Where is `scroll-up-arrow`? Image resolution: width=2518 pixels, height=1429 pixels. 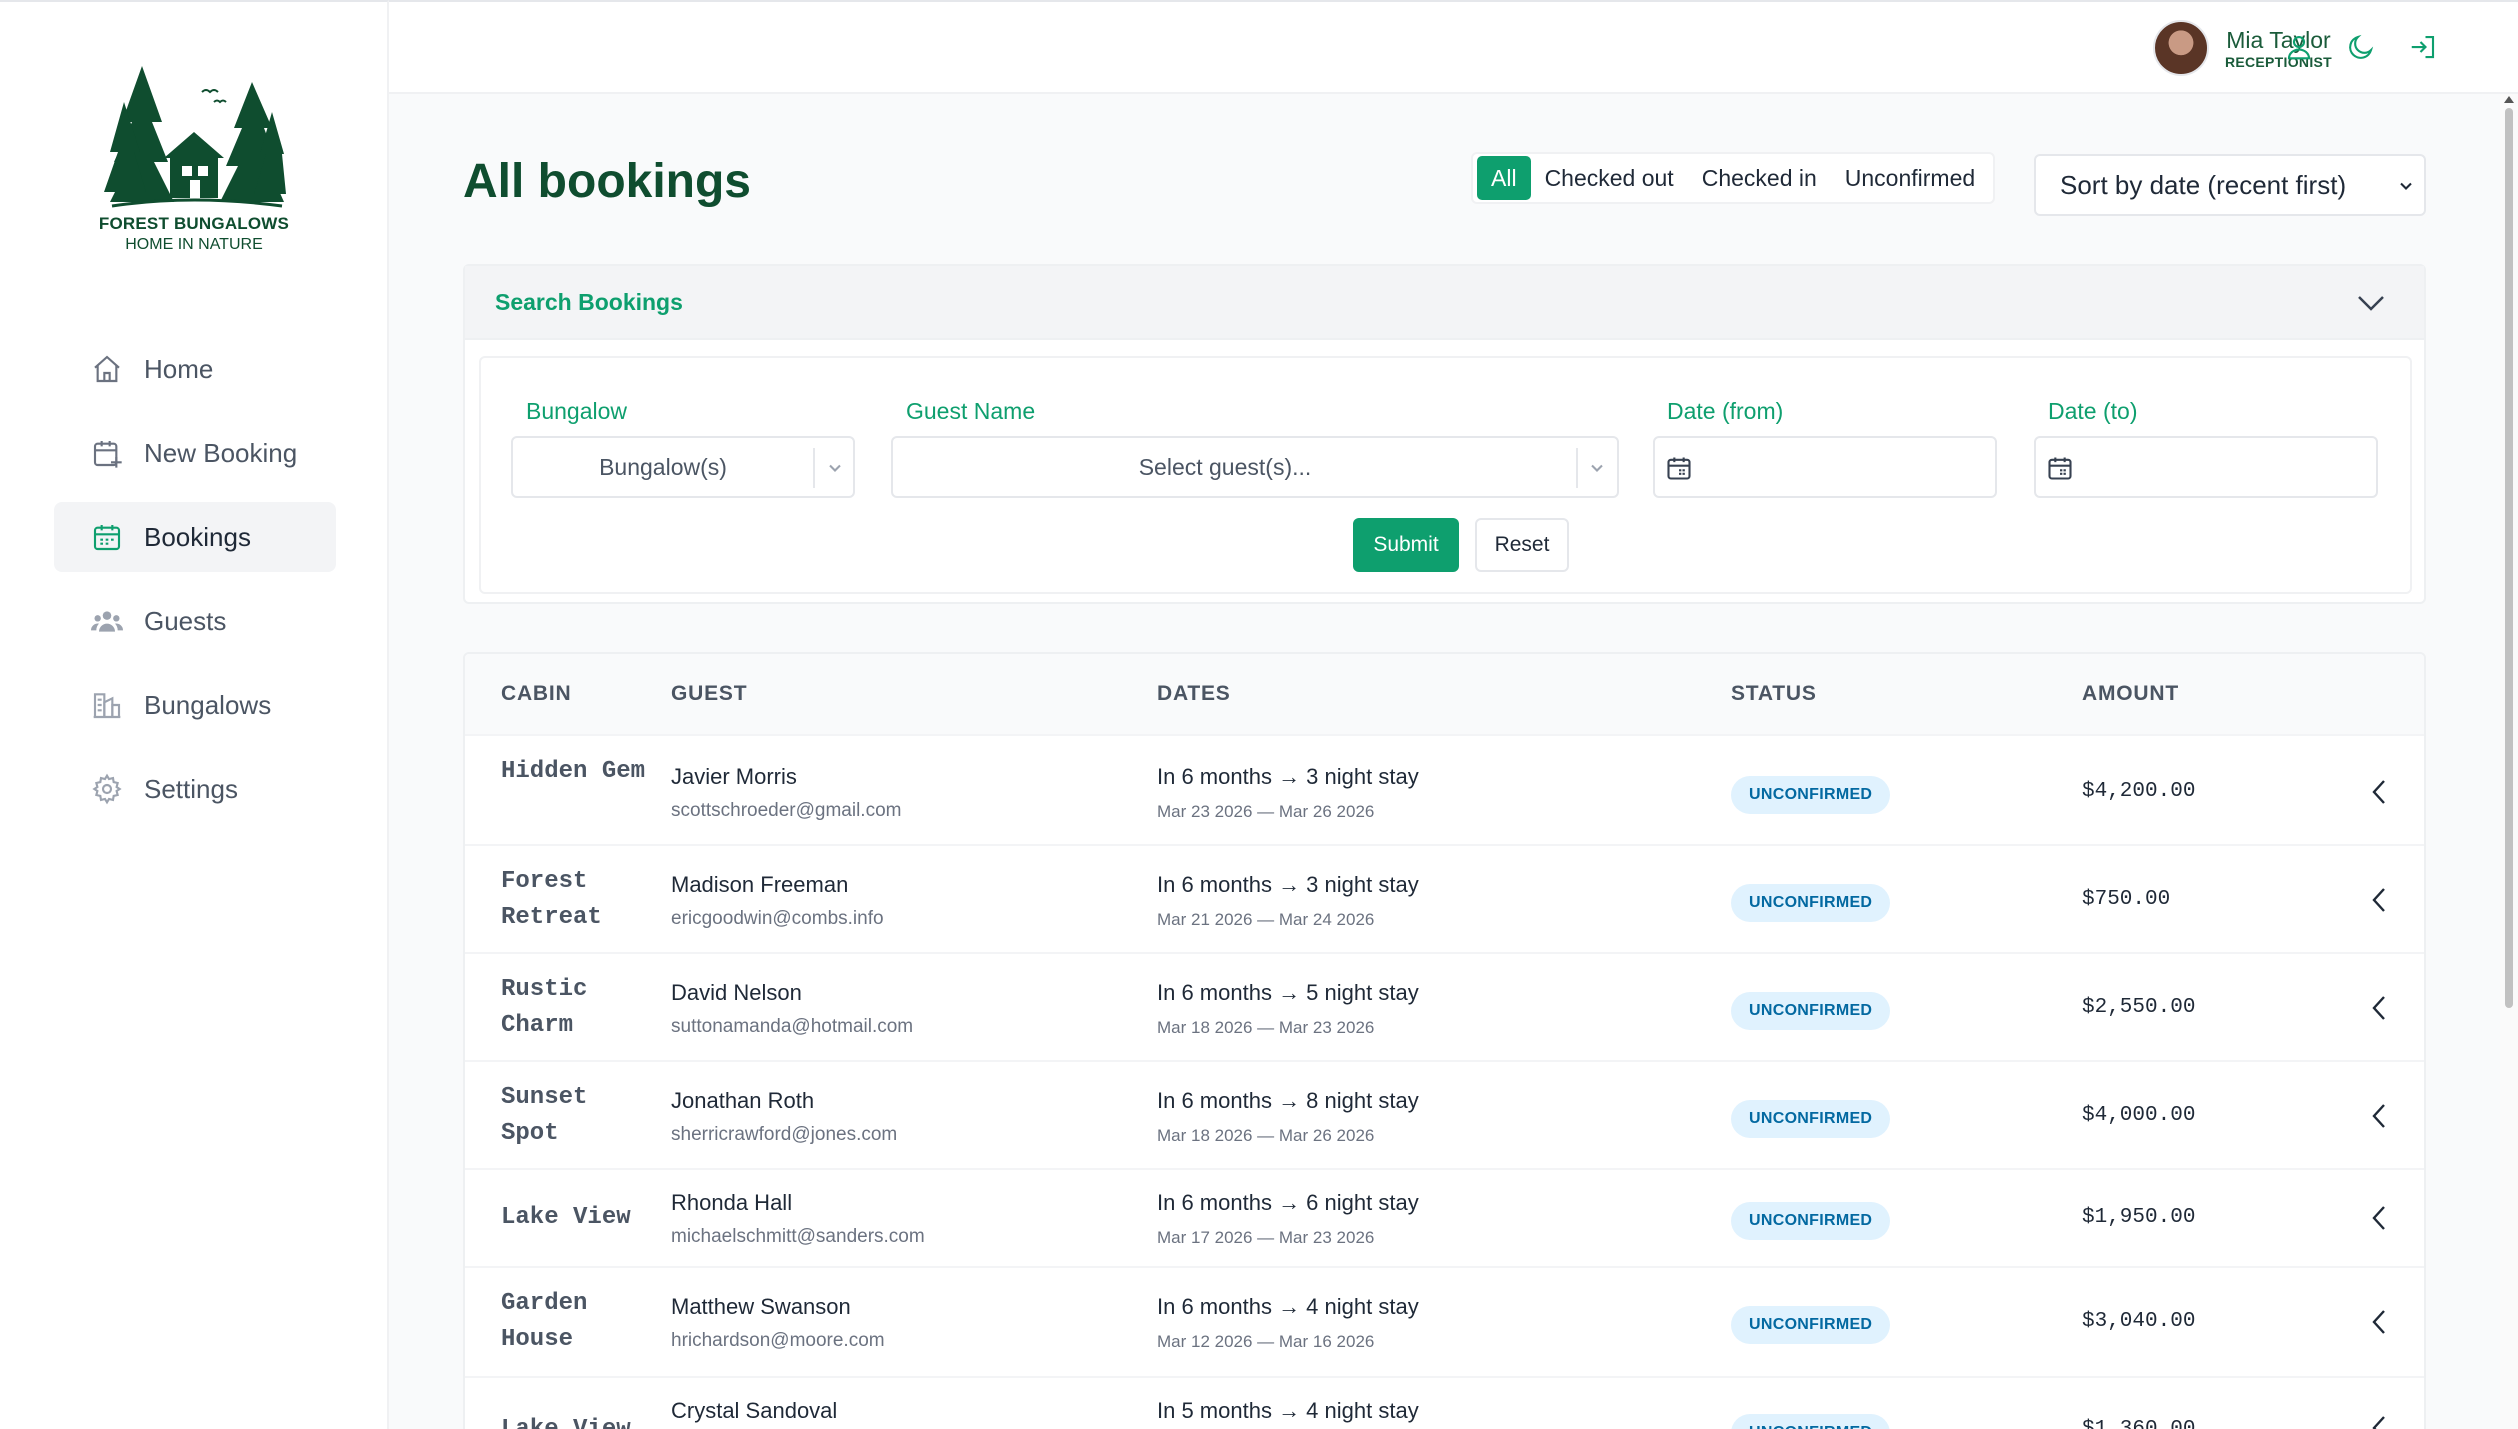
scroll-up-arrow is located at coordinates (2509, 99).